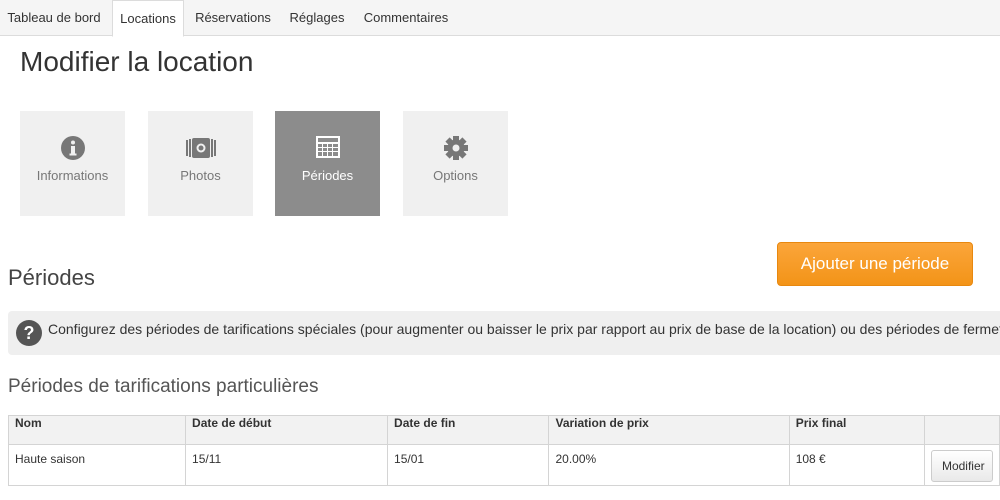  I want to click on add-period-button: Ajouter une période, so click(875, 264).